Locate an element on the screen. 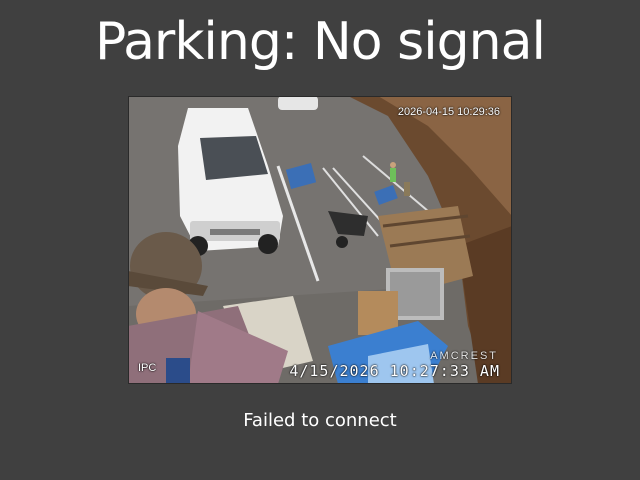 This screenshot has width=640, height=480. connection-status-message: Failed to connect is located at coordinates (320, 420).